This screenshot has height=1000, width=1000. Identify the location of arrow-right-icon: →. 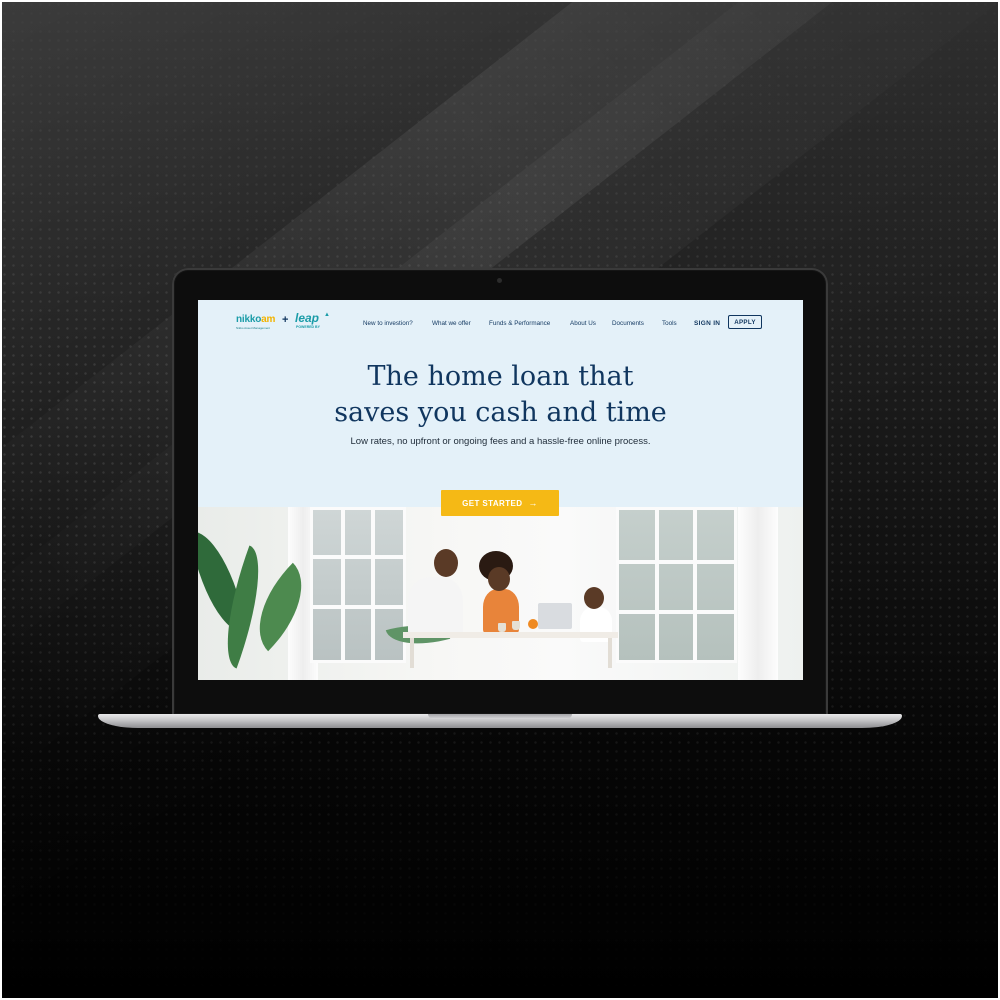
(533, 503).